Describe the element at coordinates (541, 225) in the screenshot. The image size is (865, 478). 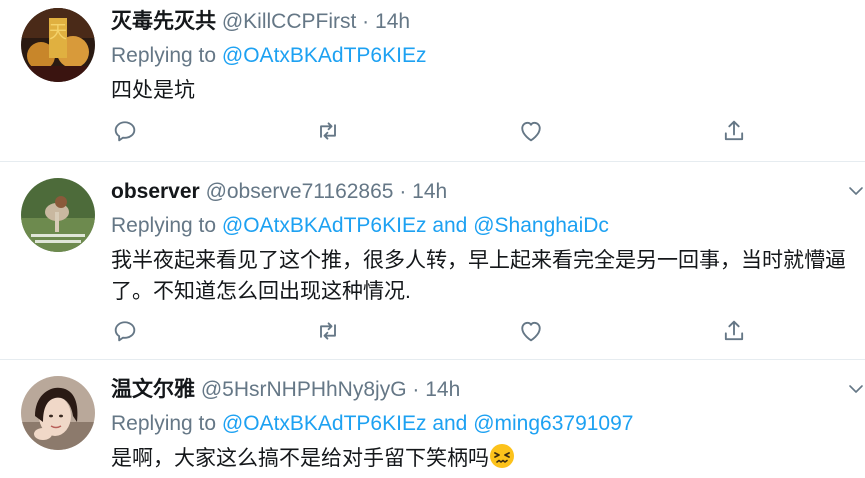
I see `mention-link: @ShanghaiDc` at that location.